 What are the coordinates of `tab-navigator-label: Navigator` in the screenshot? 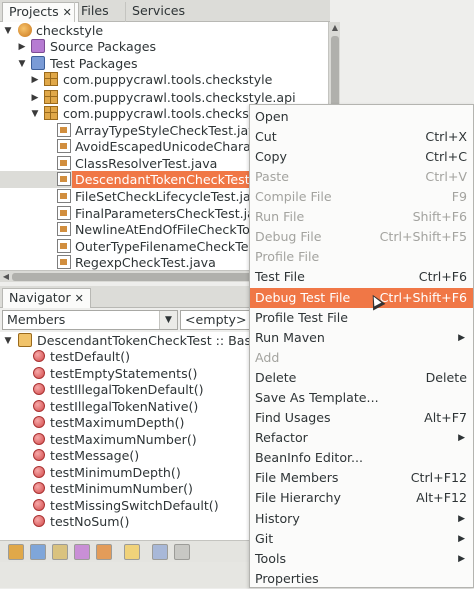 It's located at (40, 297).